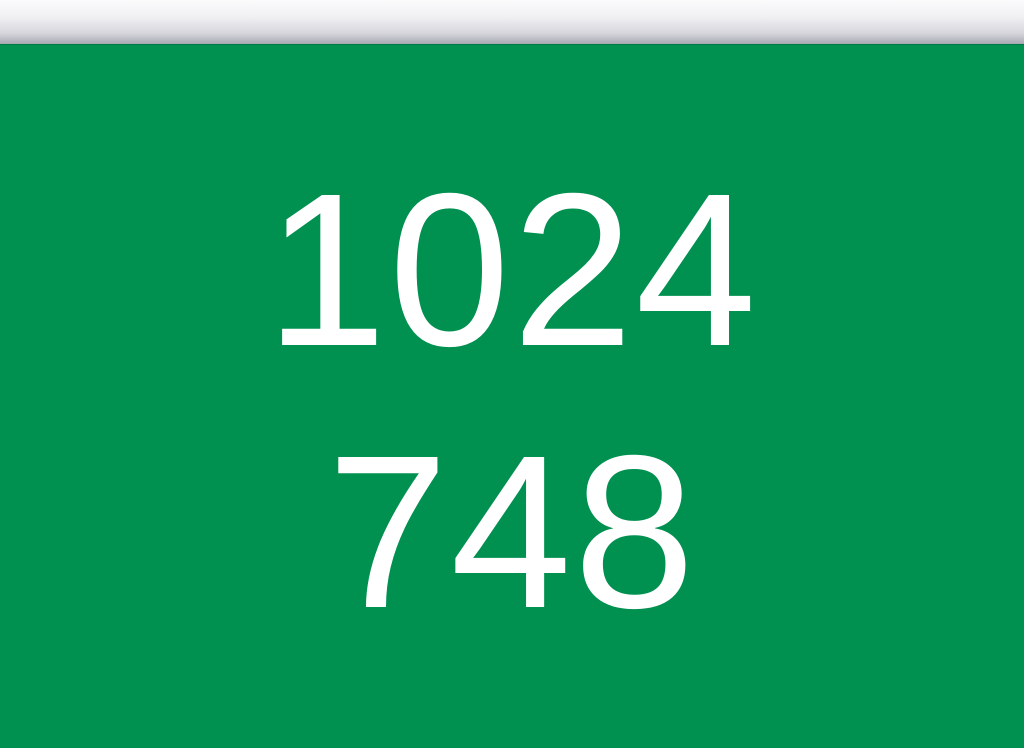  What do you see at coordinates (512, 22) in the screenshot?
I see `top-bar` at bounding box center [512, 22].